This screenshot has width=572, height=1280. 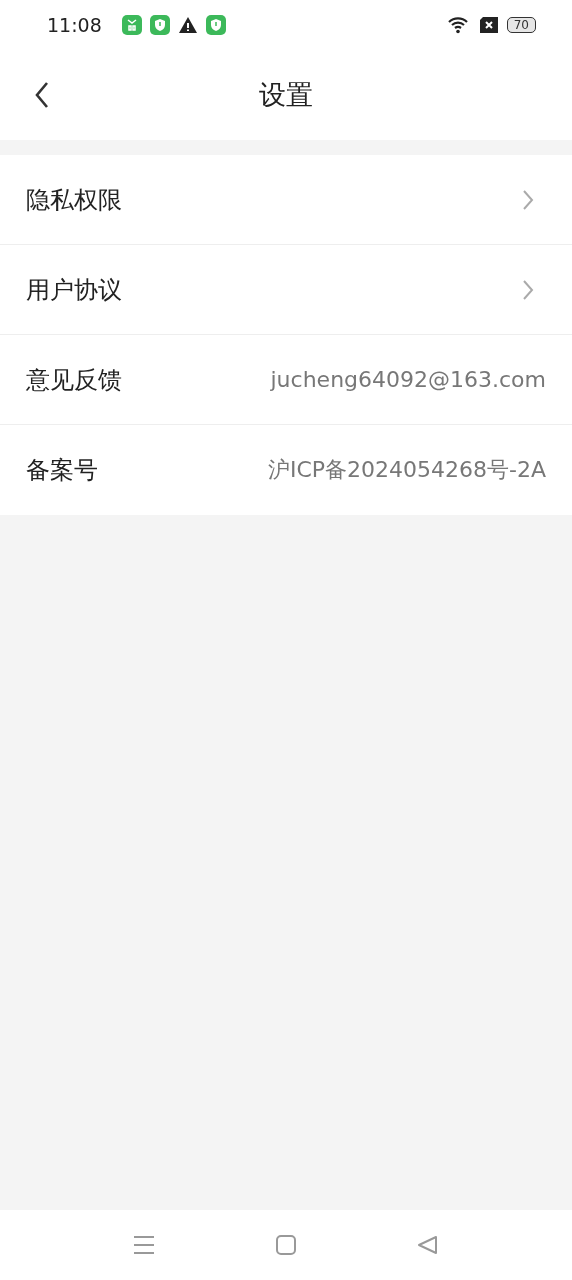 I want to click on no-sim-icon, so click(x=488, y=25).